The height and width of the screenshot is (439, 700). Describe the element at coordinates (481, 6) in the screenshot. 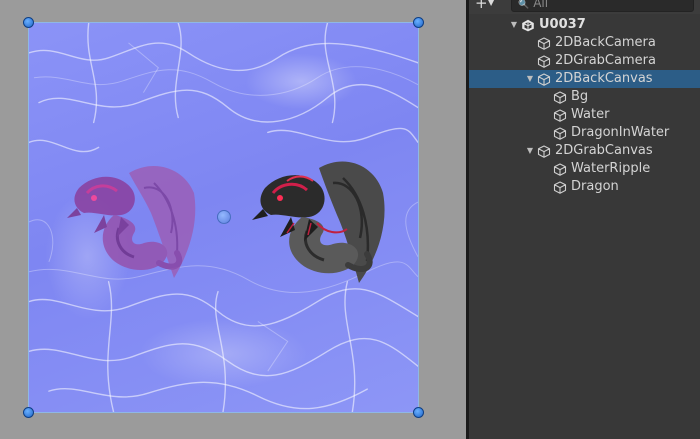

I see `plus-icon: +` at that location.